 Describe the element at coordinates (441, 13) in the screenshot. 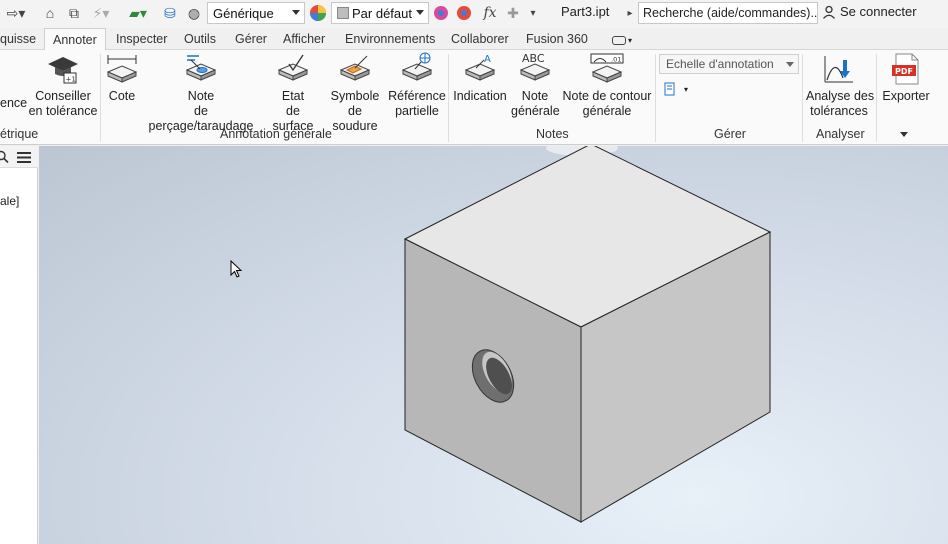

I see `adjust-appearance-icon` at that location.